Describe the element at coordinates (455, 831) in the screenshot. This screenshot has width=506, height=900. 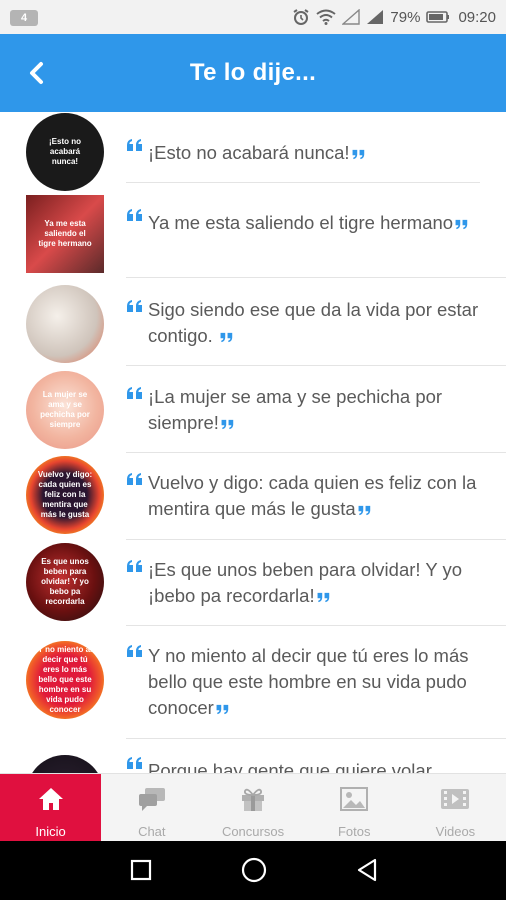
I see `nav-label: Videos` at that location.